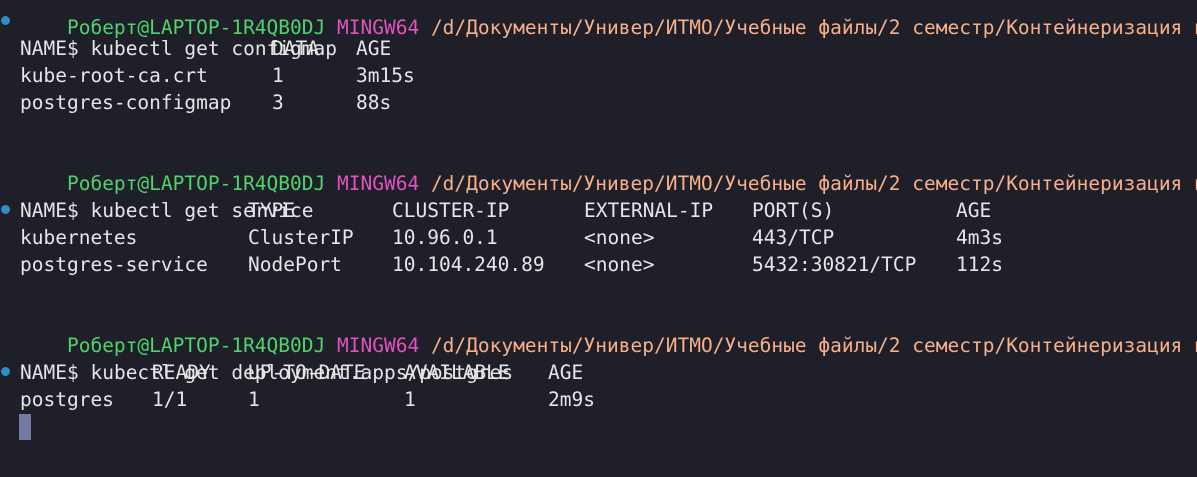 Image resolution: width=1197 pixels, height=477 pixels. I want to click on table-cell: 88s, so click(374, 102).